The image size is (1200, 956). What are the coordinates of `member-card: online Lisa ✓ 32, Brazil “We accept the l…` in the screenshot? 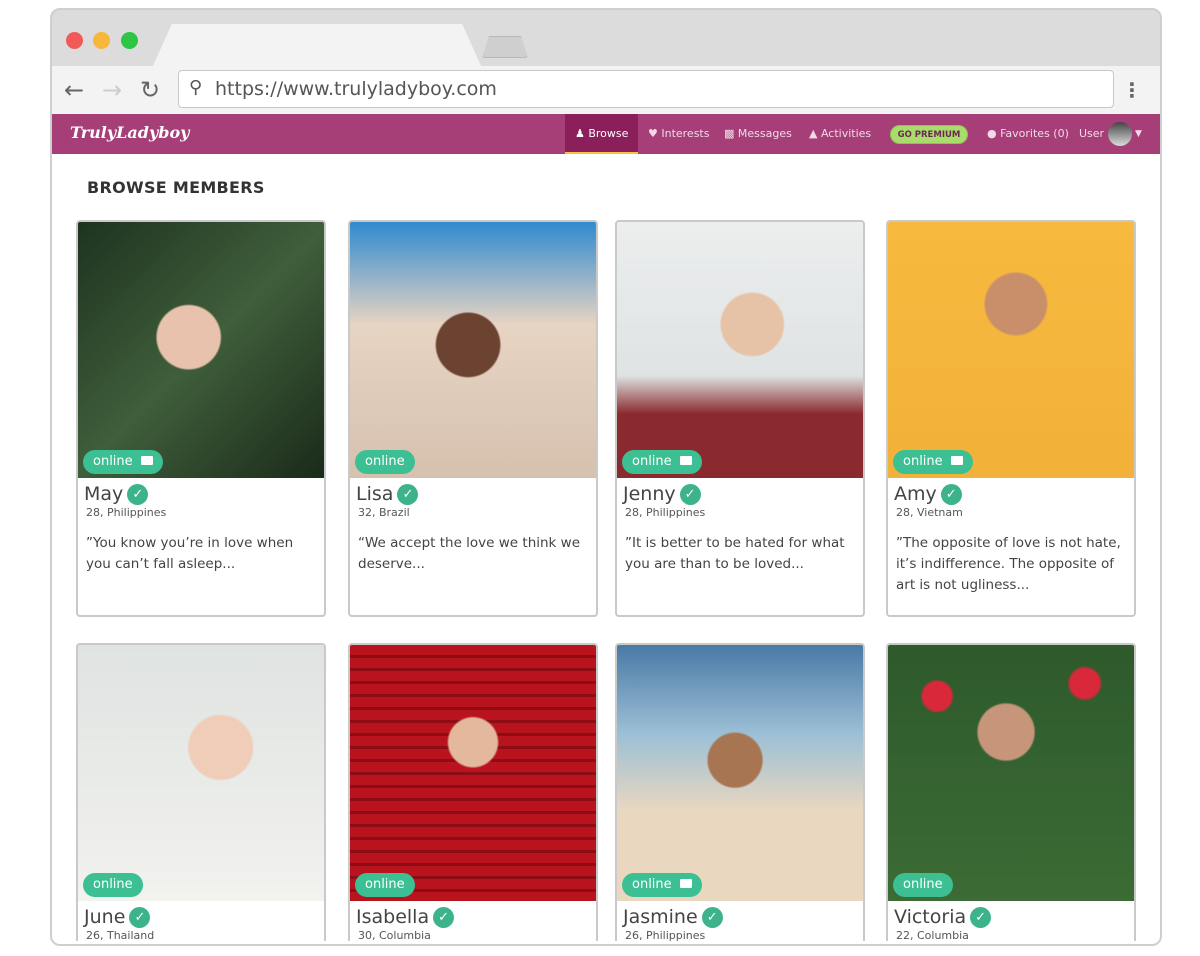 It's located at (473, 418).